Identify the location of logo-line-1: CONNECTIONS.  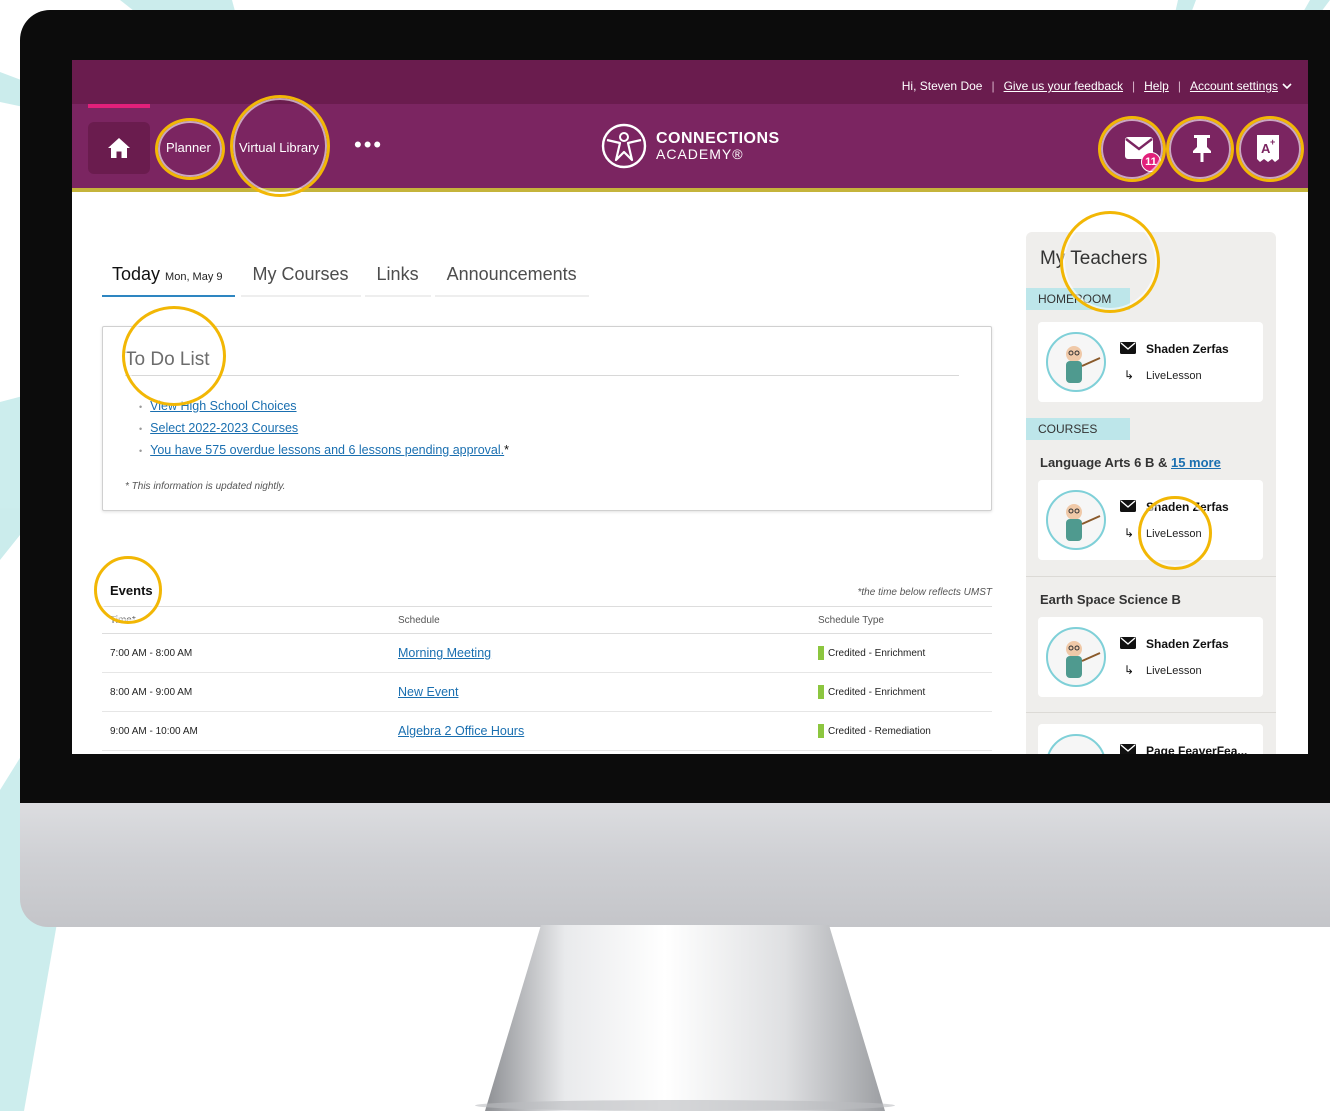
(718, 138).